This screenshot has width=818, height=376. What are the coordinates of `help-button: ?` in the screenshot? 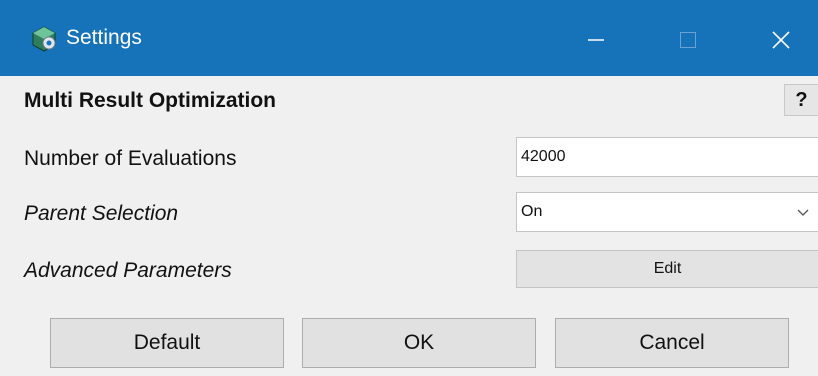 It's located at (801, 100).